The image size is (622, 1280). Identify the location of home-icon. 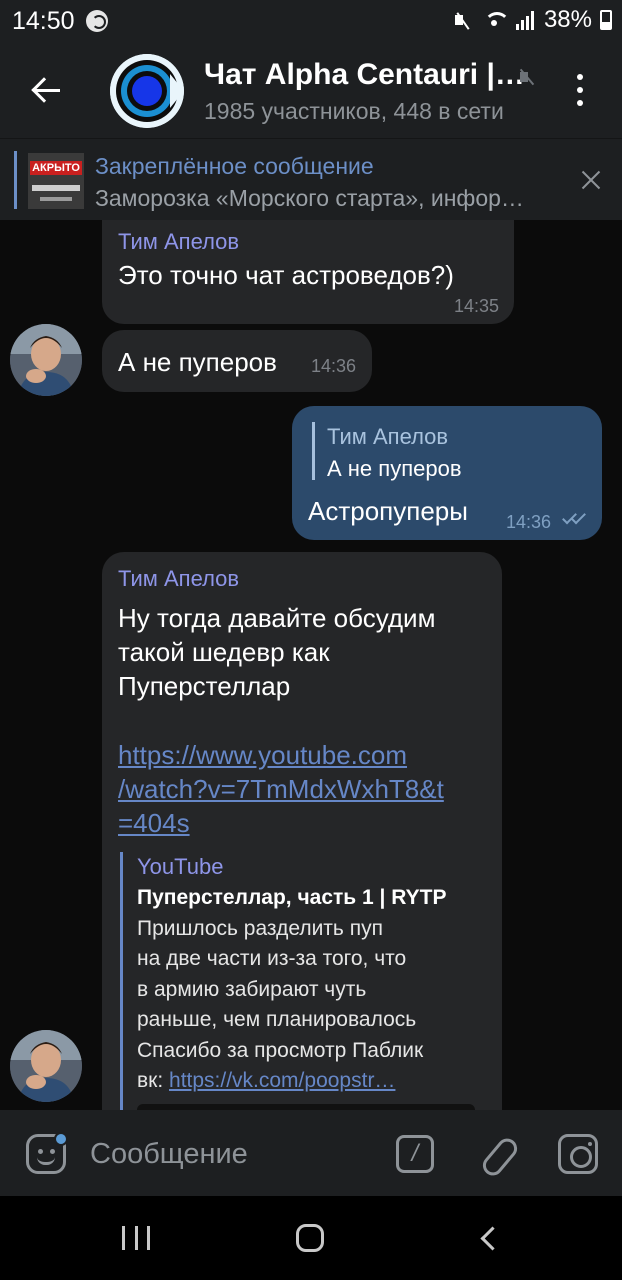
(310, 1238).